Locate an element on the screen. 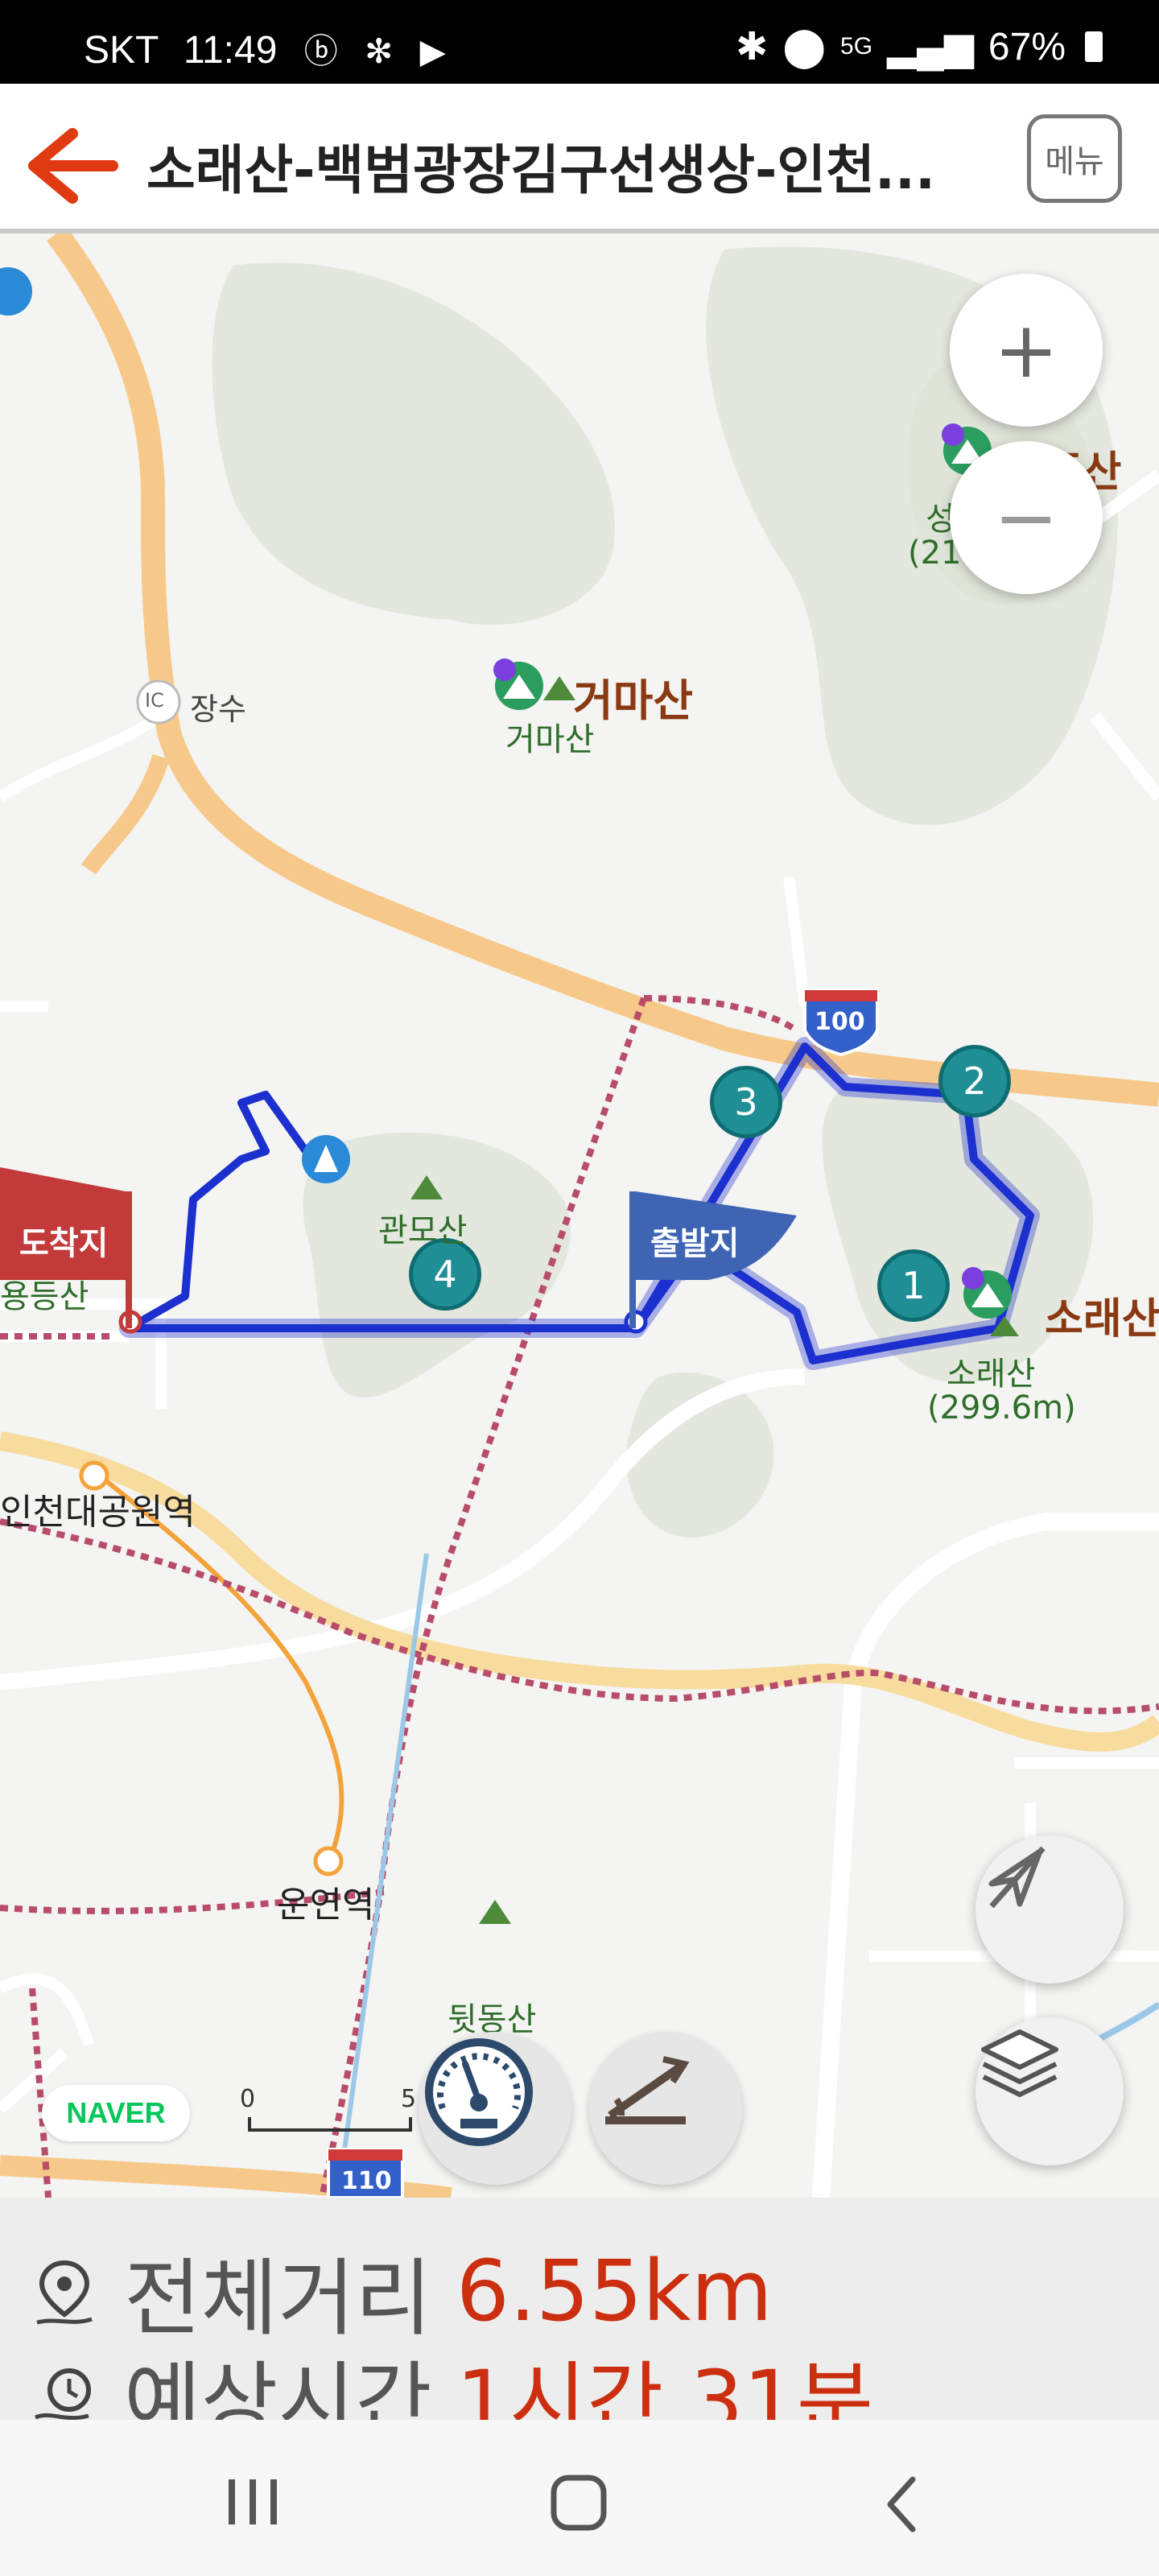  home-icon is located at coordinates (578, 2503).